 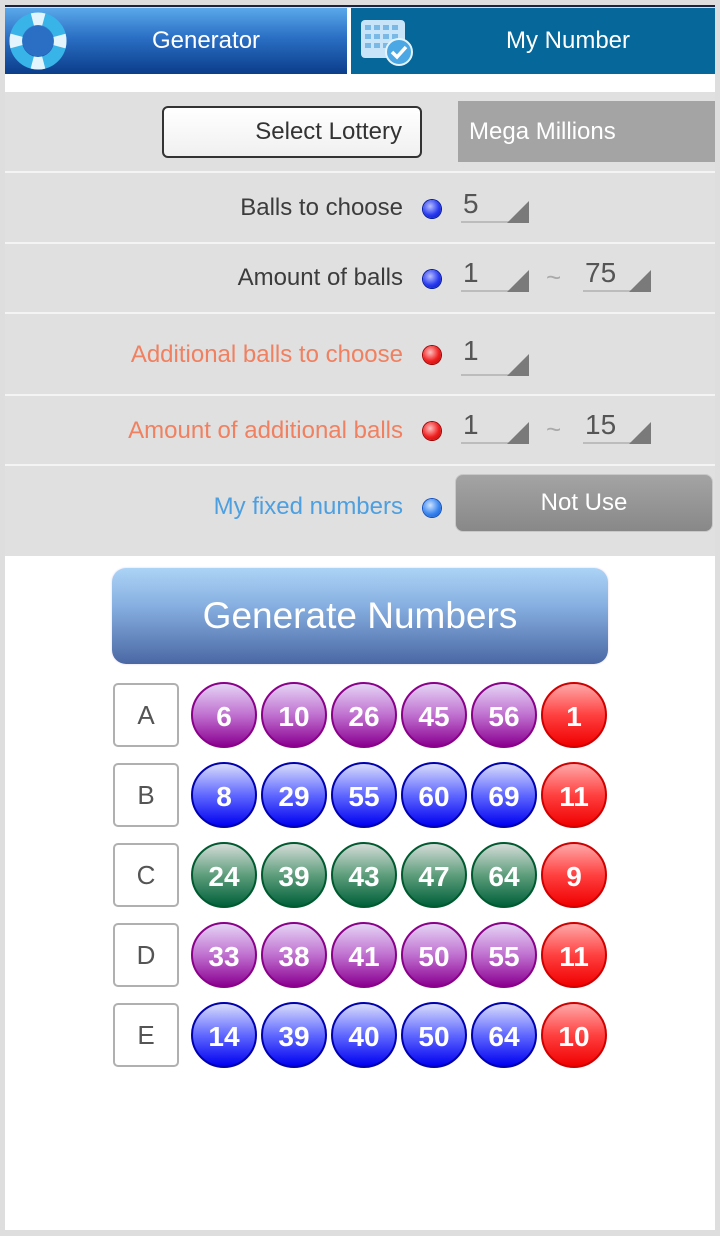 I want to click on balls-to-choose-value: 5, so click(x=471, y=203).